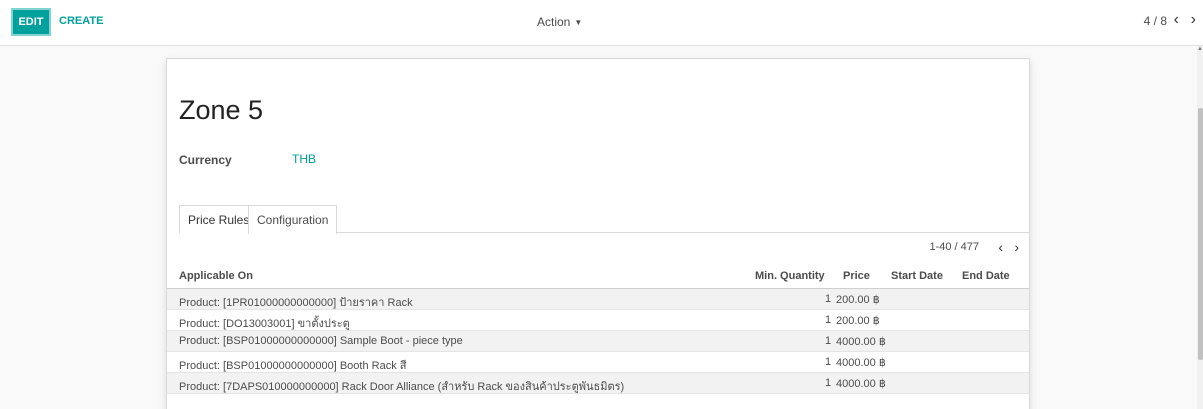  What do you see at coordinates (604, 219) in the screenshot?
I see `notebook-tabs: Price Rules Configuration` at bounding box center [604, 219].